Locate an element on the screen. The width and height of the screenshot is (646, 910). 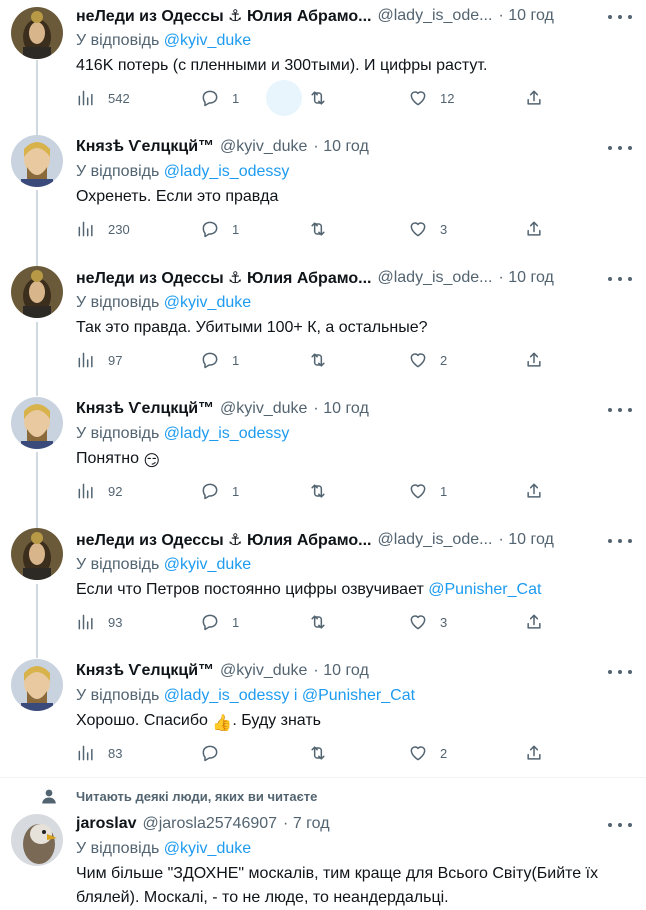
like-button: 1 is located at coordinates (427, 491).